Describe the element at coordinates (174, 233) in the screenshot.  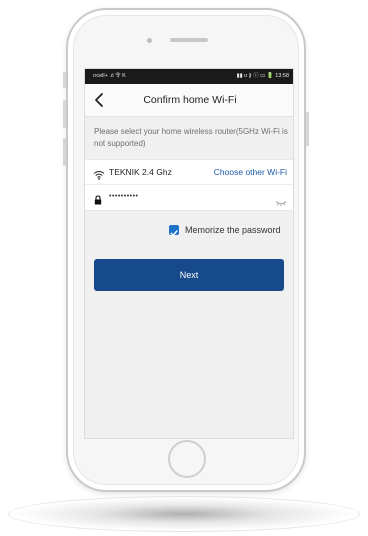
I see `check-icon` at that location.